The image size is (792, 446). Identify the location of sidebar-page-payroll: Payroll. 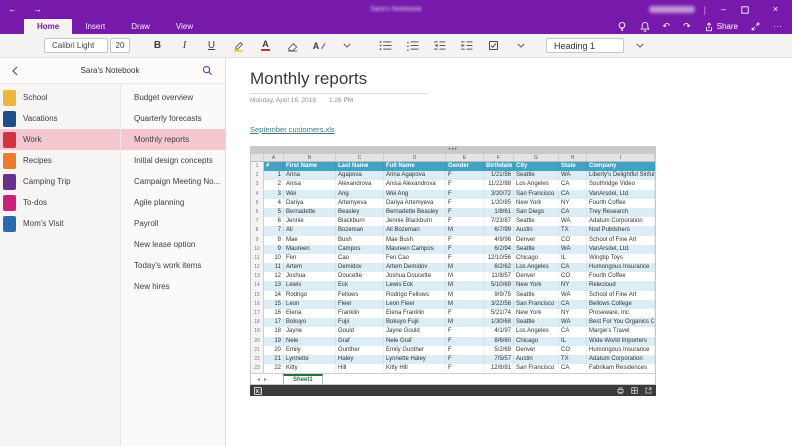
(173, 223).